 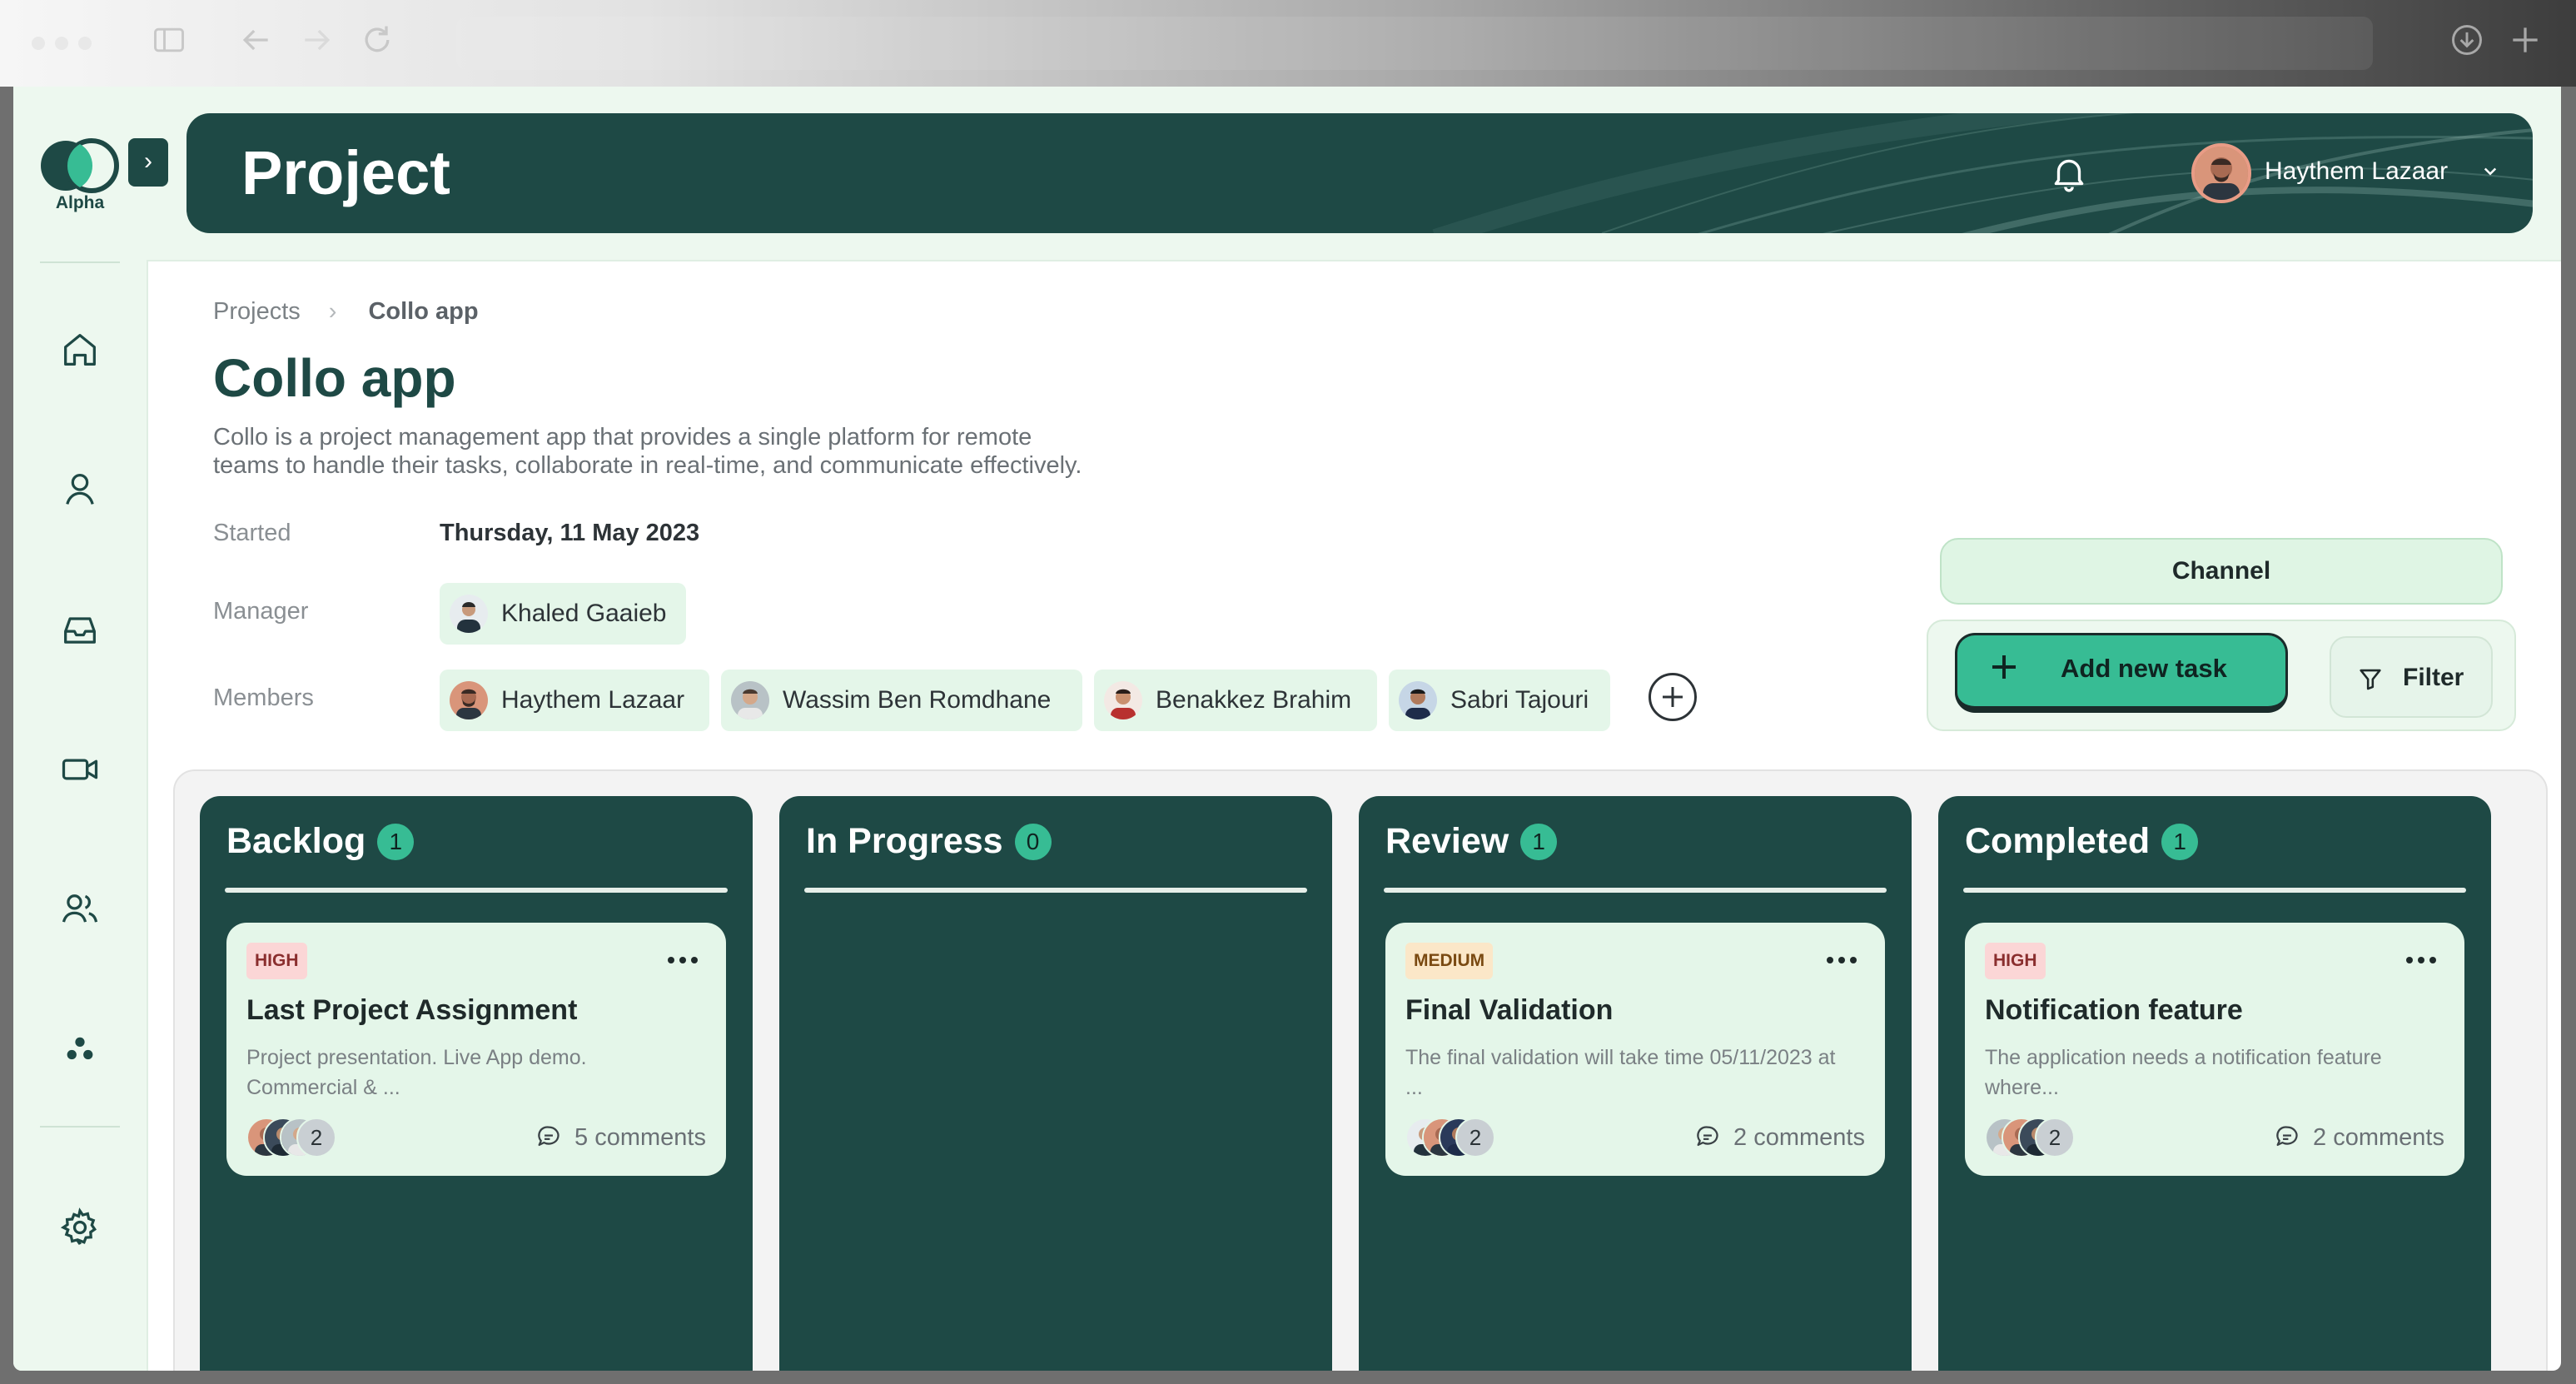 I want to click on back-arrow-icon, so click(x=255, y=43).